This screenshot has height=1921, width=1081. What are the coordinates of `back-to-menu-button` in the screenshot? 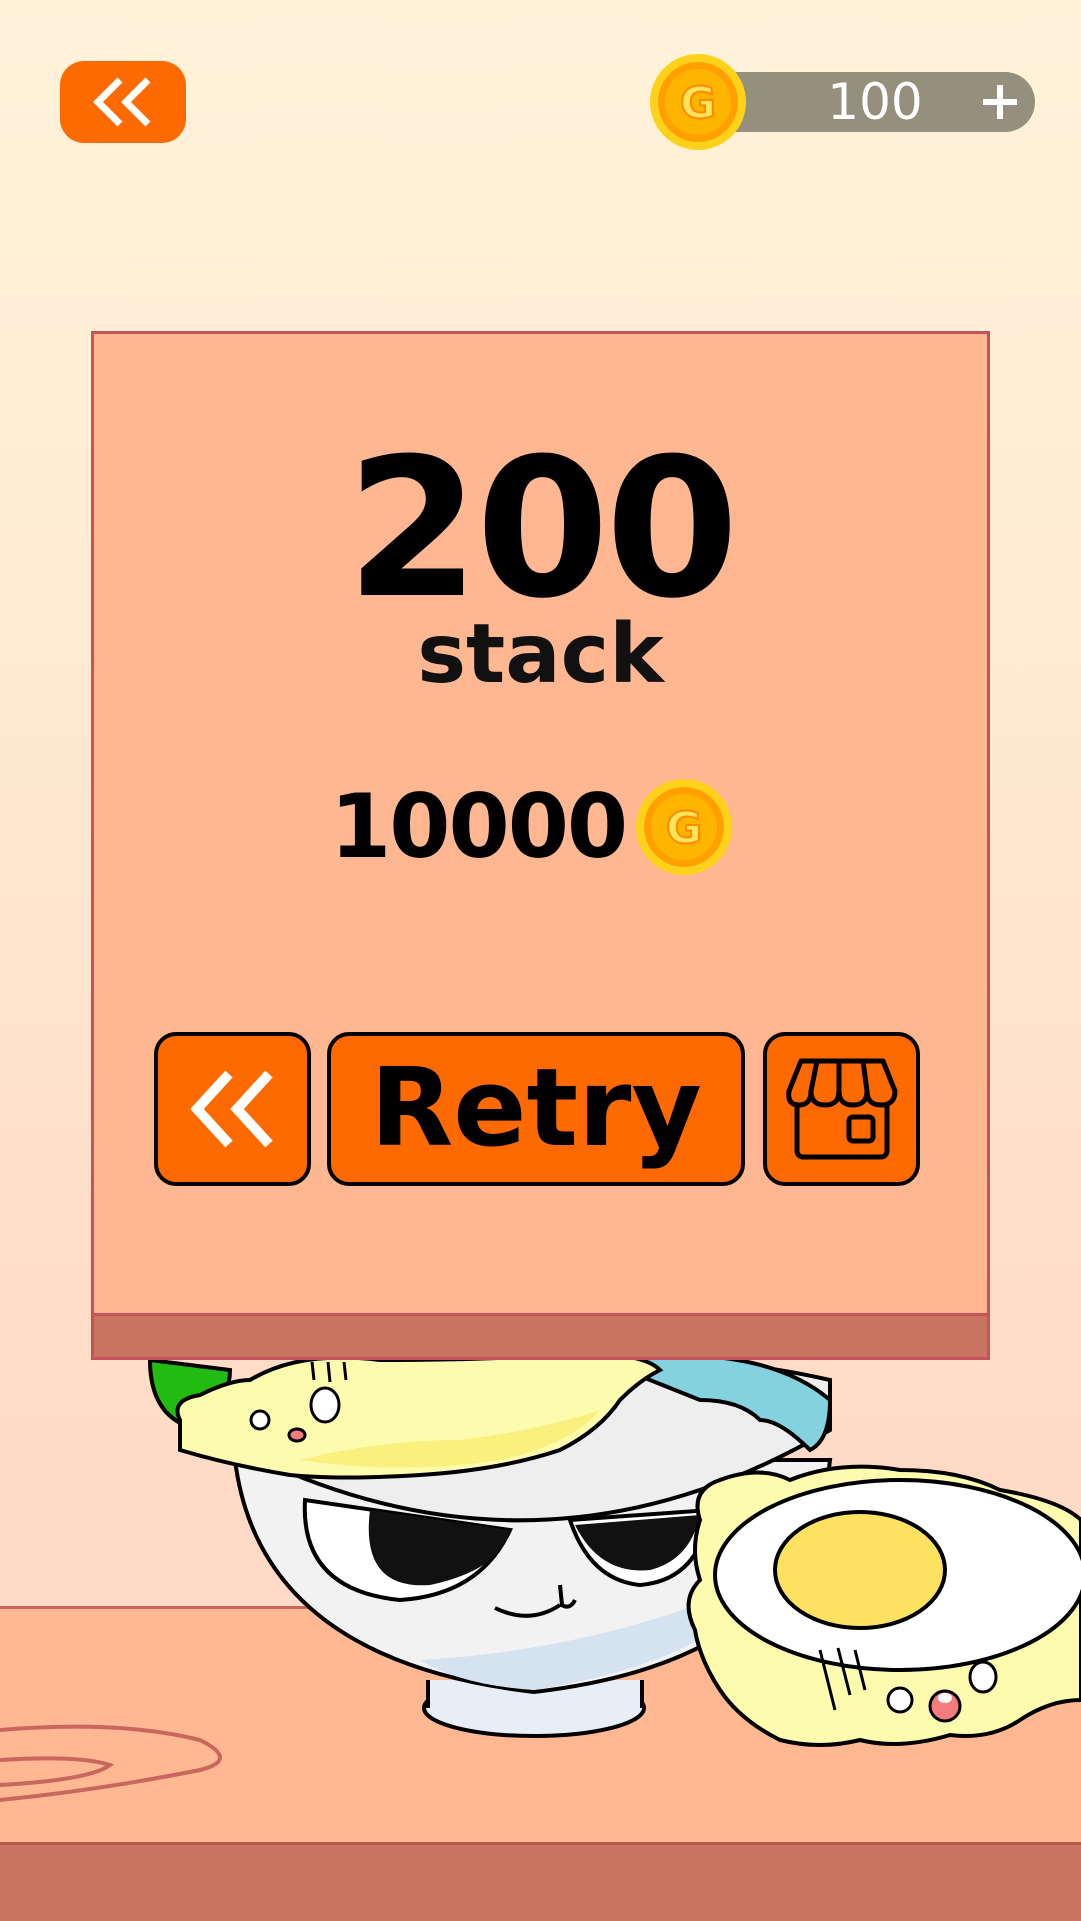 It's located at (232, 1109).